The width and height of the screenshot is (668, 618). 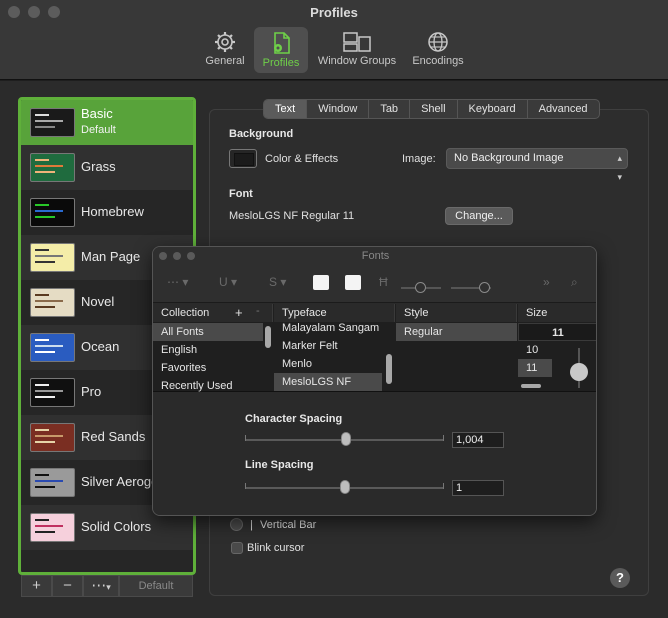 I want to click on character-spacing-label: Character Spacing, so click(x=294, y=419).